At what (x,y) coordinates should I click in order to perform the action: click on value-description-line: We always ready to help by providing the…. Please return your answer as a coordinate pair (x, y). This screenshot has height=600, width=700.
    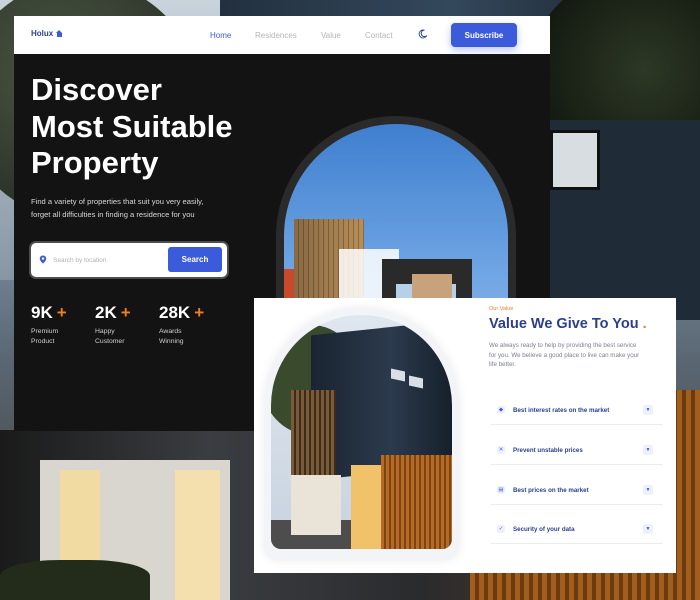
    Looking at the image, I should click on (563, 345).